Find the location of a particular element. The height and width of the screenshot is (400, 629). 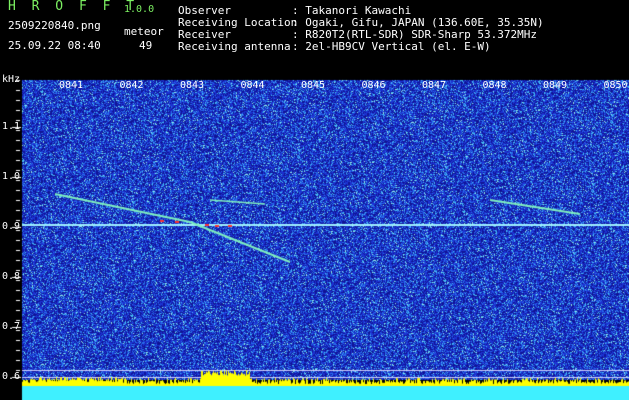

x-tick-label: 0850 is located at coordinates (615, 85).